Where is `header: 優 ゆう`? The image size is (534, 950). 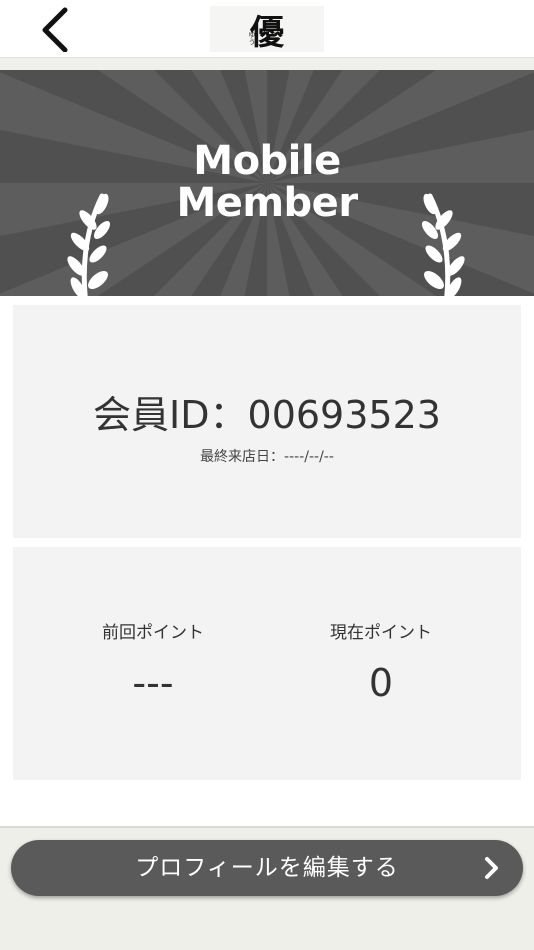
header: 優 ゆう is located at coordinates (267, 29).